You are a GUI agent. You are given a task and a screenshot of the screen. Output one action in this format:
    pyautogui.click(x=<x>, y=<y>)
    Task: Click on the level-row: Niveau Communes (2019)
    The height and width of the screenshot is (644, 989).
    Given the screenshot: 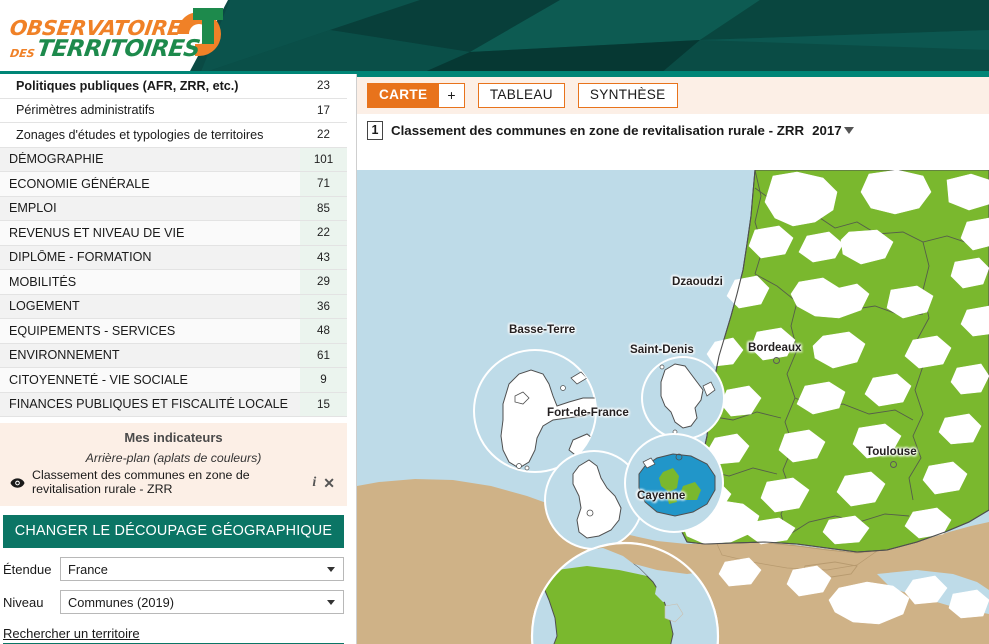 What is the action you would take?
    pyautogui.click(x=173, y=597)
    